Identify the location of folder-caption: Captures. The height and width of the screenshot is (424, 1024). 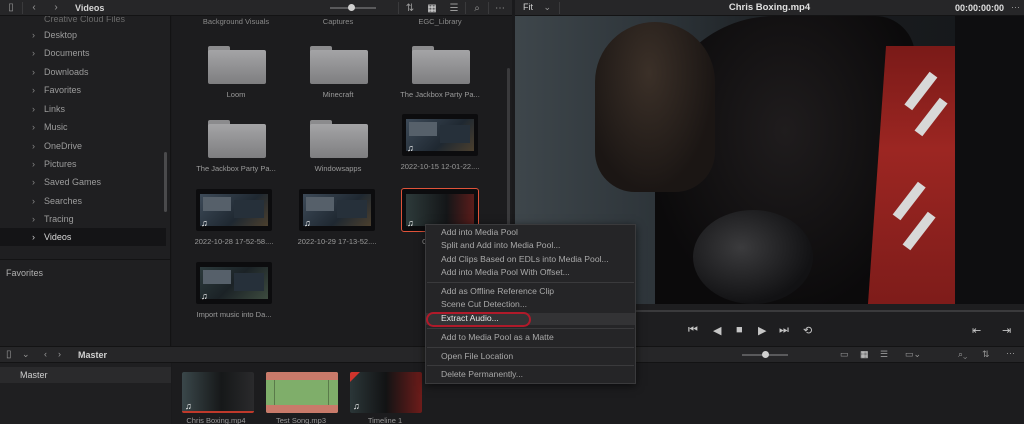
(338, 21).